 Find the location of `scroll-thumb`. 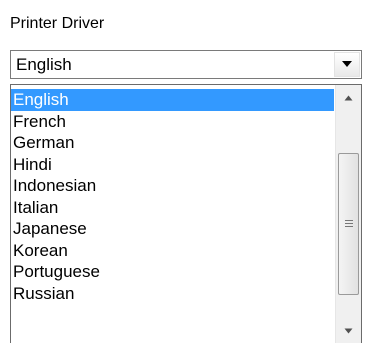

scroll-thumb is located at coordinates (348, 224).